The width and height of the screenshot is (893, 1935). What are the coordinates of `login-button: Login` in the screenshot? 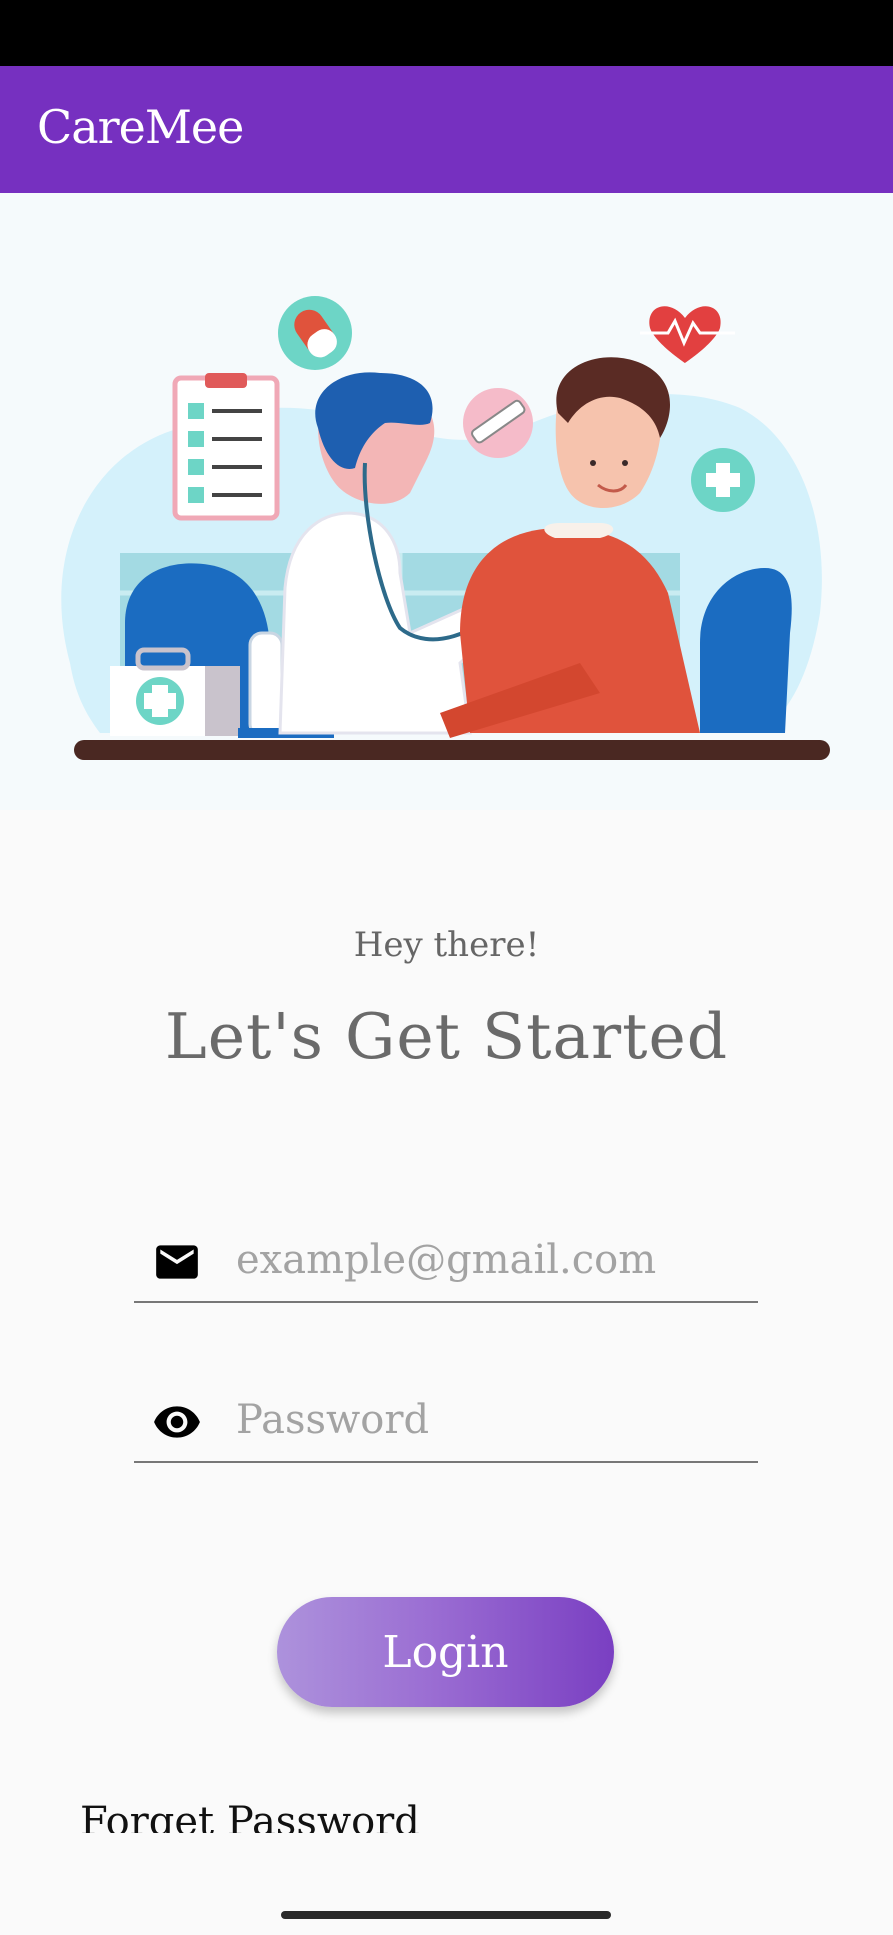 It's located at (445, 1652).